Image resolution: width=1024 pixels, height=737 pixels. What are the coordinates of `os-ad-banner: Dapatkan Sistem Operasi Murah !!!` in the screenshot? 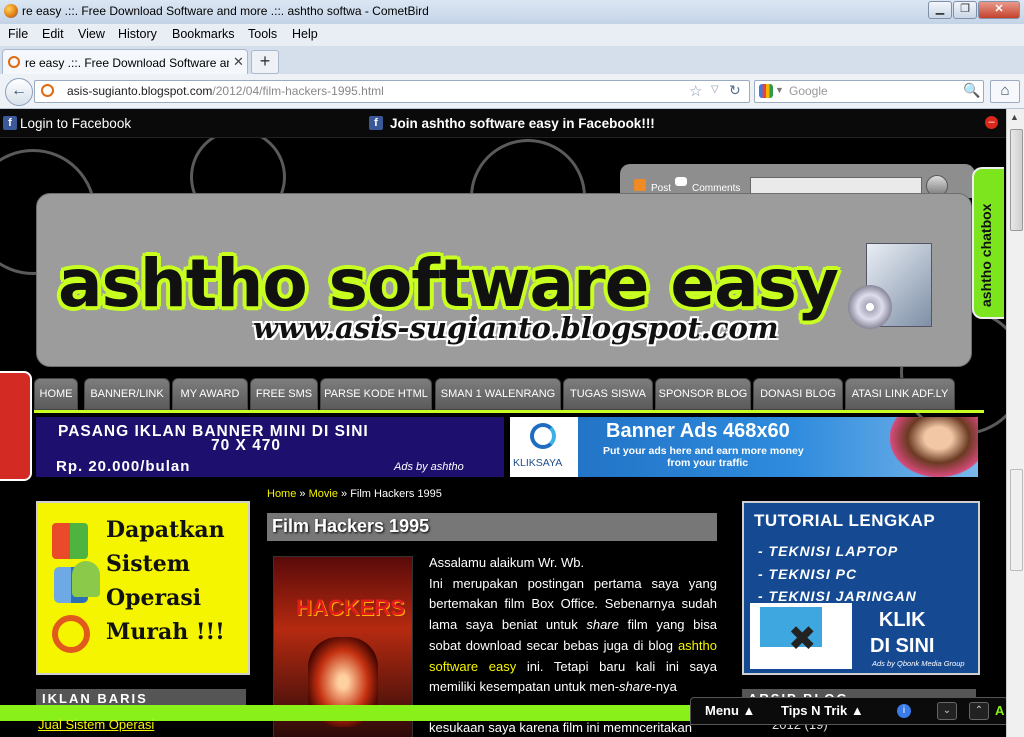 It's located at (143, 588).